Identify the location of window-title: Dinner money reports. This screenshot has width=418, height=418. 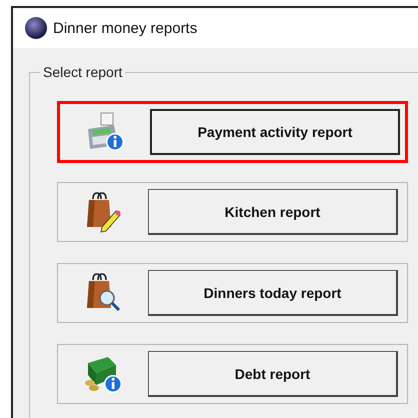
(125, 28).